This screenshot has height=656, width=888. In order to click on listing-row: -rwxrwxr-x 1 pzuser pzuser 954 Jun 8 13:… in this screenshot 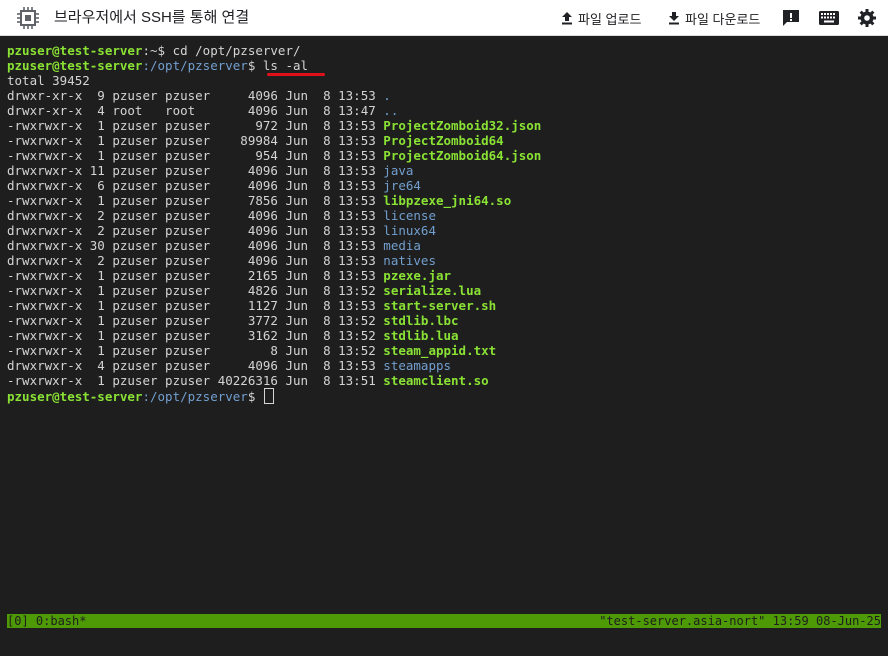, I will do `click(447, 155)`.